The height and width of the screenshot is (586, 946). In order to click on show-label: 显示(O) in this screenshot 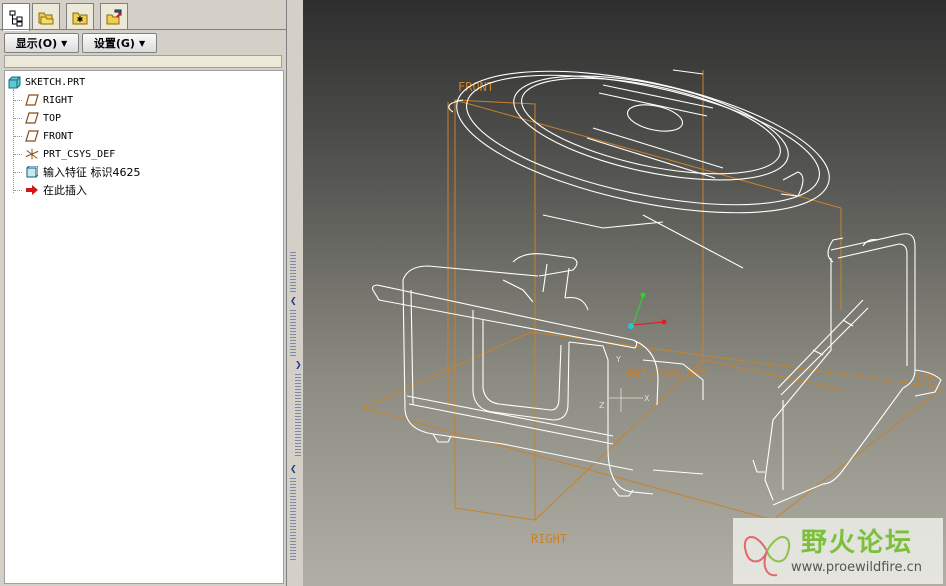, I will do `click(36, 43)`.